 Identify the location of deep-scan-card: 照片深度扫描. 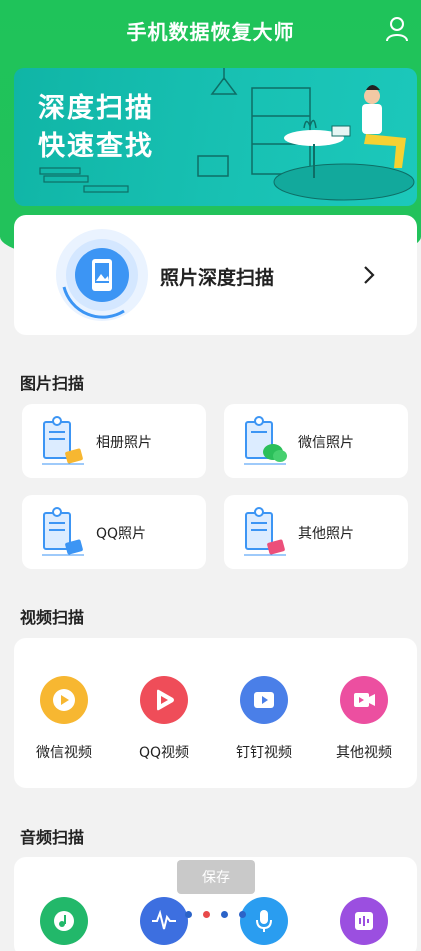
(215, 275).